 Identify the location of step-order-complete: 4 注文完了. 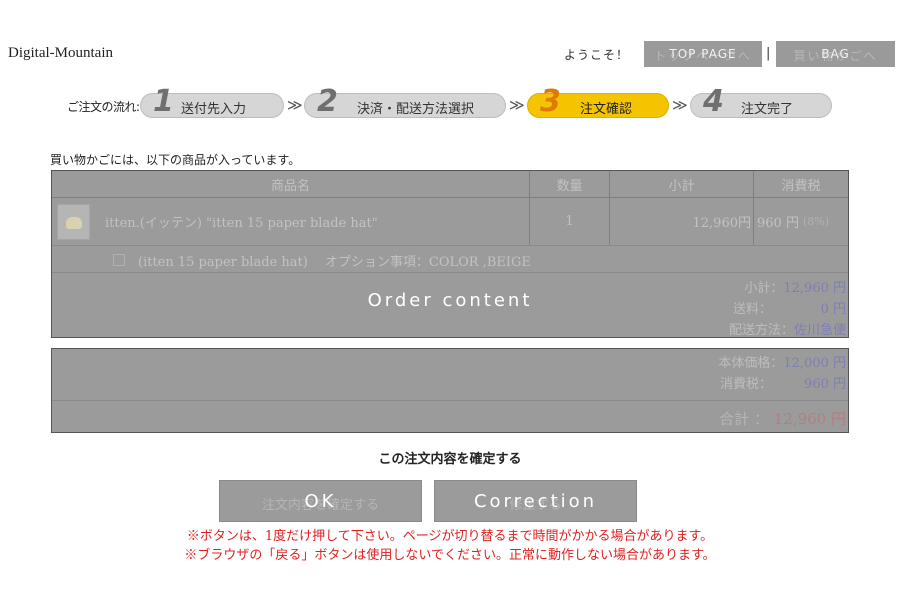
(761, 101).